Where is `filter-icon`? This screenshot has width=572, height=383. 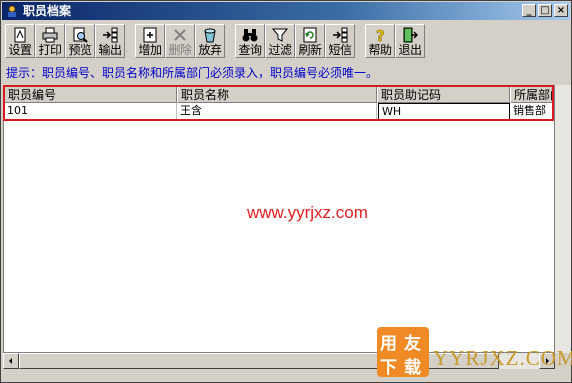 filter-icon is located at coordinates (280, 35).